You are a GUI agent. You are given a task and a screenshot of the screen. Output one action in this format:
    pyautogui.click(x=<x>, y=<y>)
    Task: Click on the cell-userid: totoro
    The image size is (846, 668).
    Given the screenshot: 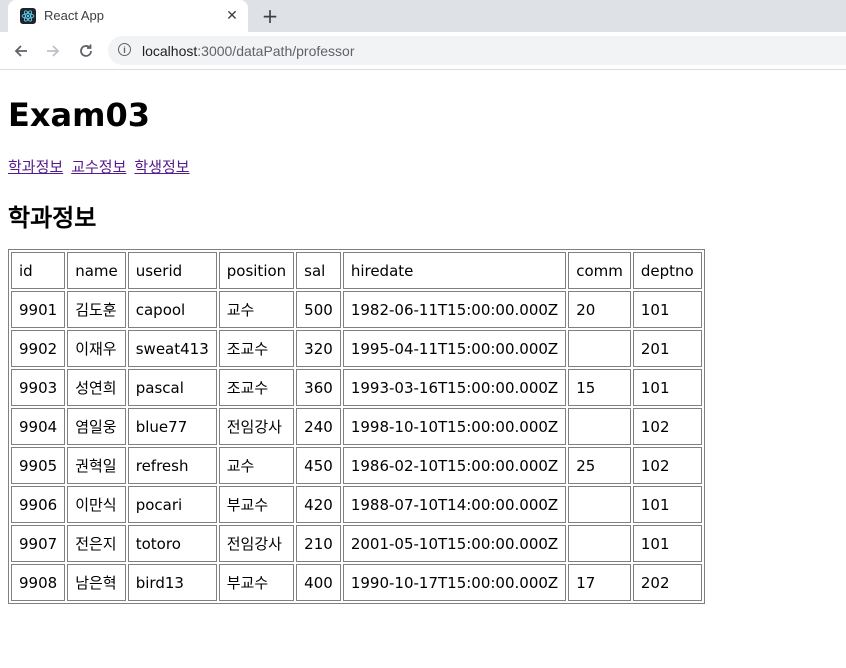 What is the action you would take?
    pyautogui.click(x=172, y=543)
    